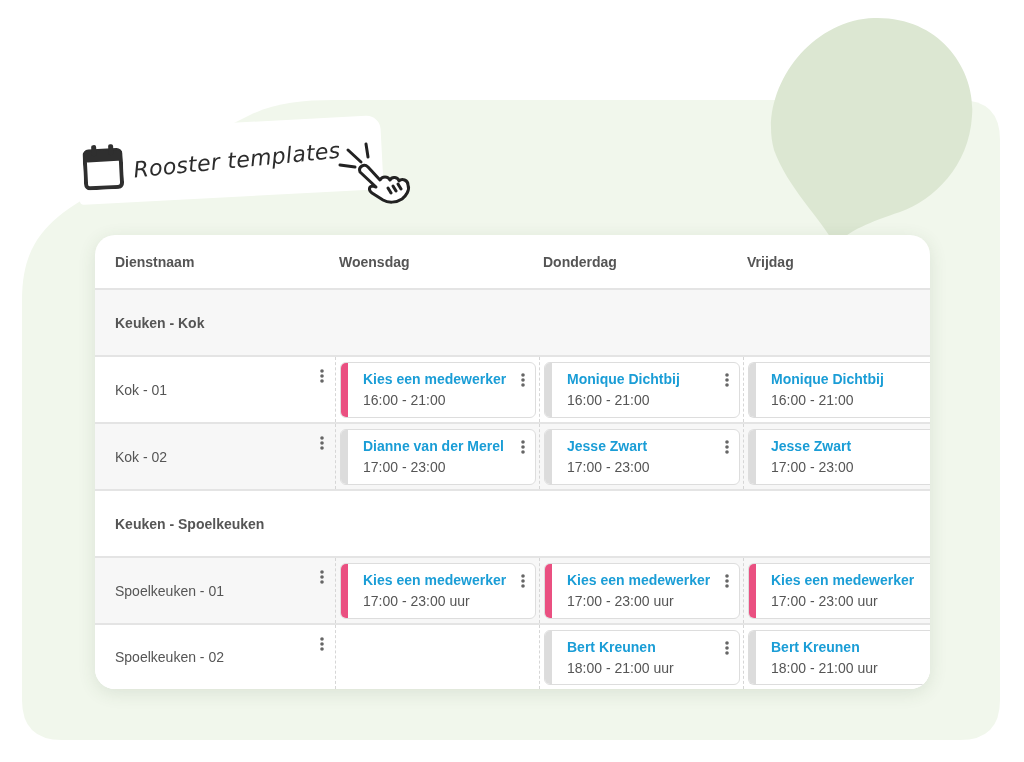  Describe the element at coordinates (155, 261) in the screenshot. I see `column-header: Dienstnaam` at that location.